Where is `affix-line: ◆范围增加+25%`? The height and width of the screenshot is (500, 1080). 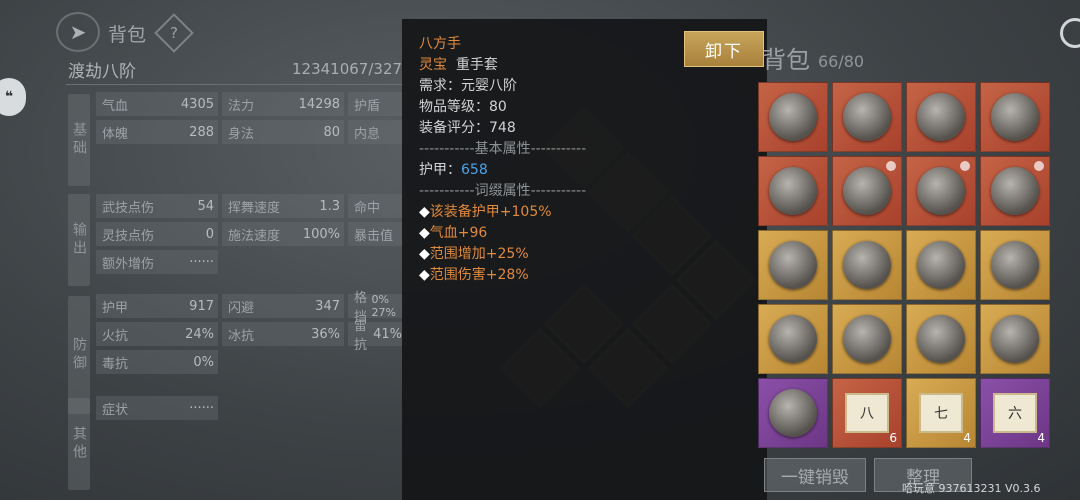
affix-line: ◆范围增加+25% is located at coordinates (474, 254).